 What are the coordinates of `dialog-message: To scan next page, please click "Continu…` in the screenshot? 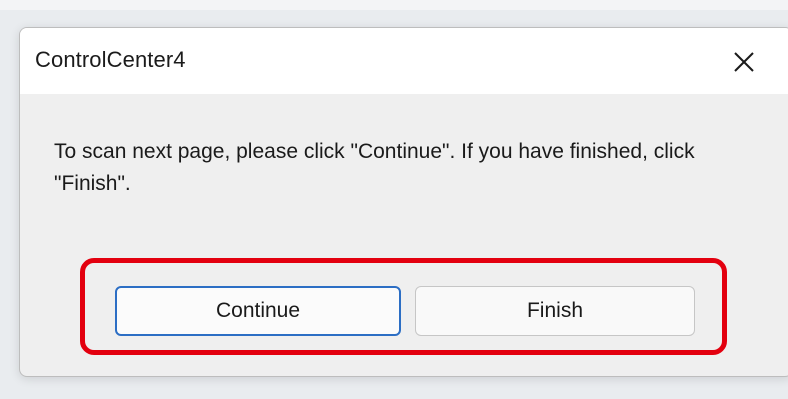 It's located at (374, 167).